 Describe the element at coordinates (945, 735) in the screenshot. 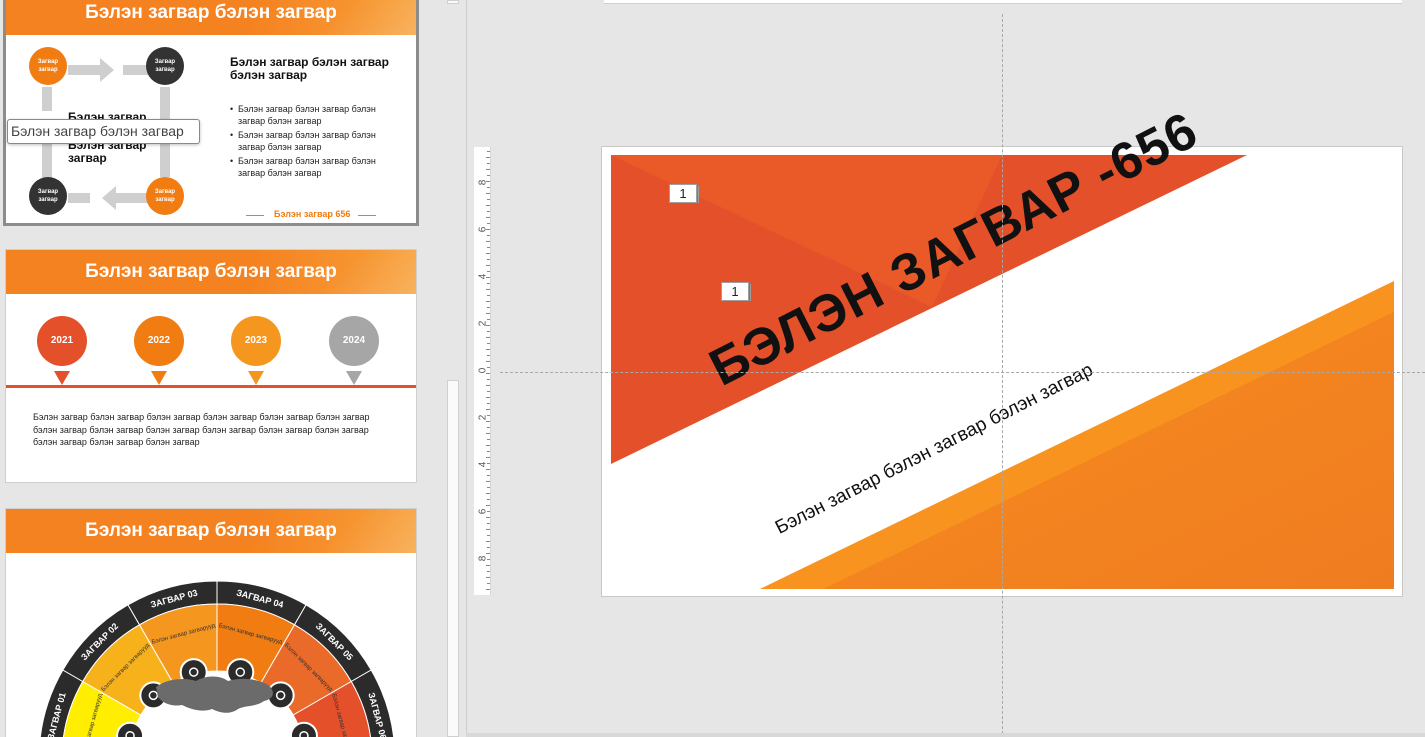

I see `next-slide-edge` at that location.